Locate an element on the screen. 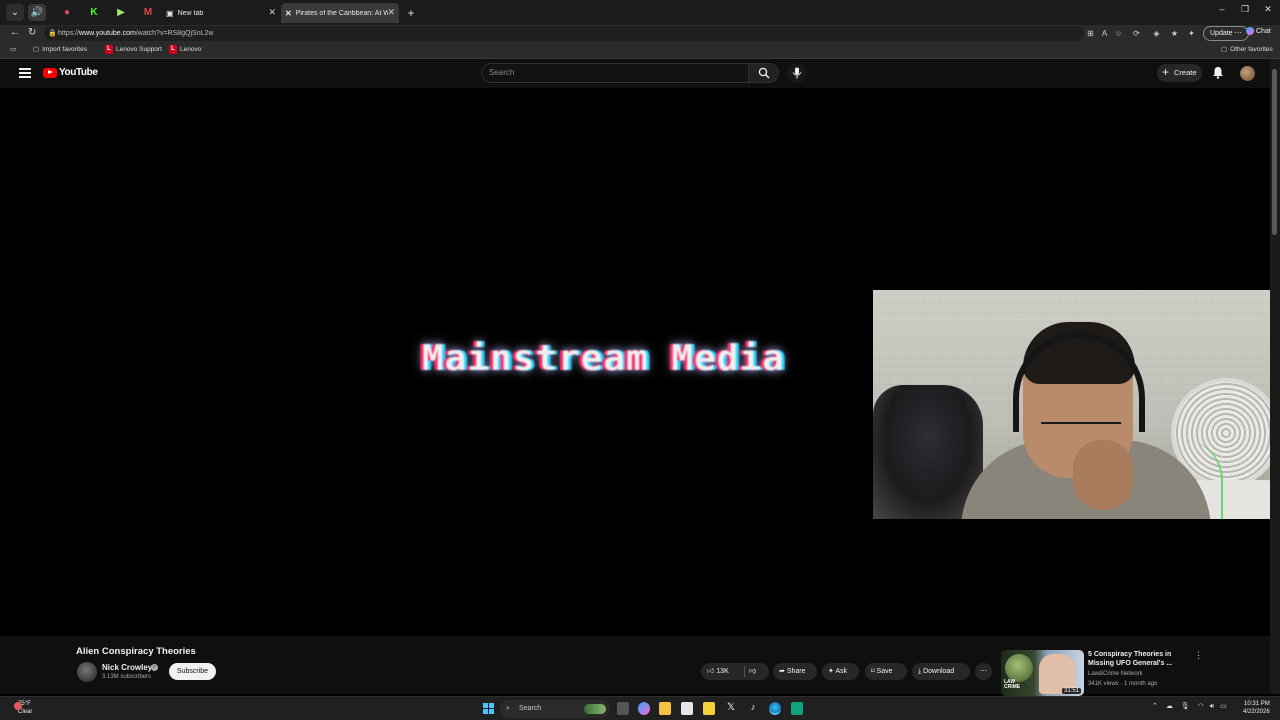  volume-icon: 🔊︎ is located at coordinates (1212, 706).